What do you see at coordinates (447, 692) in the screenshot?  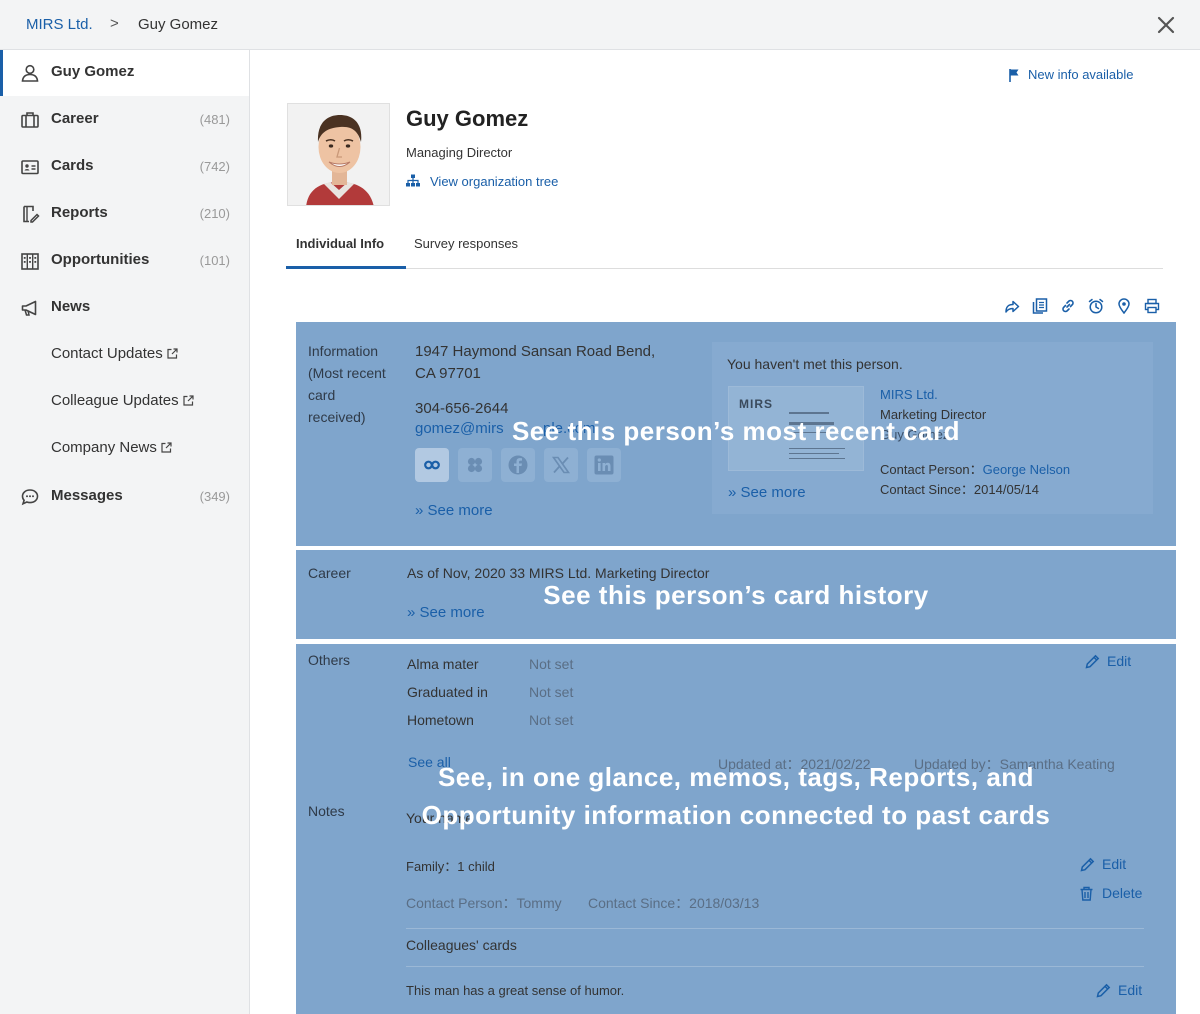 I see `field-key: Graduated in` at bounding box center [447, 692].